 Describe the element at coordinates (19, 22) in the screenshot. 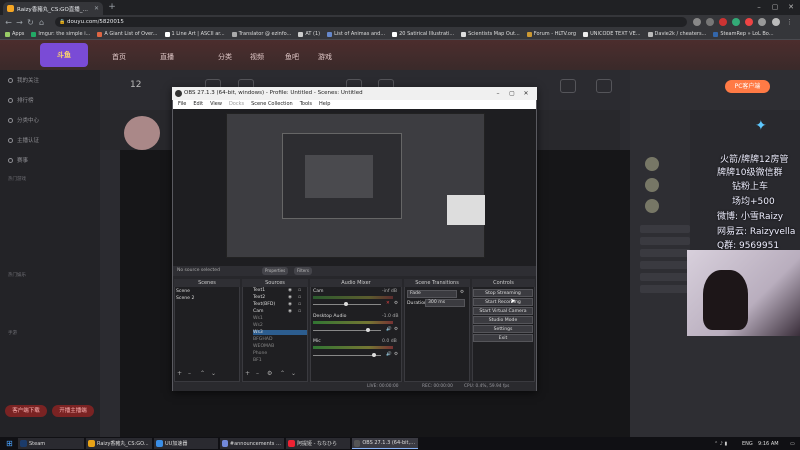

I see `forward-icon: →` at that location.